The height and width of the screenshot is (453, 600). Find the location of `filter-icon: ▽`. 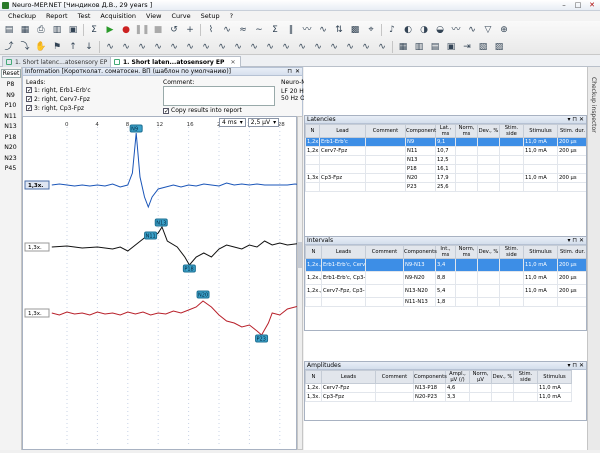

filter-icon: ▽ is located at coordinates (488, 30).